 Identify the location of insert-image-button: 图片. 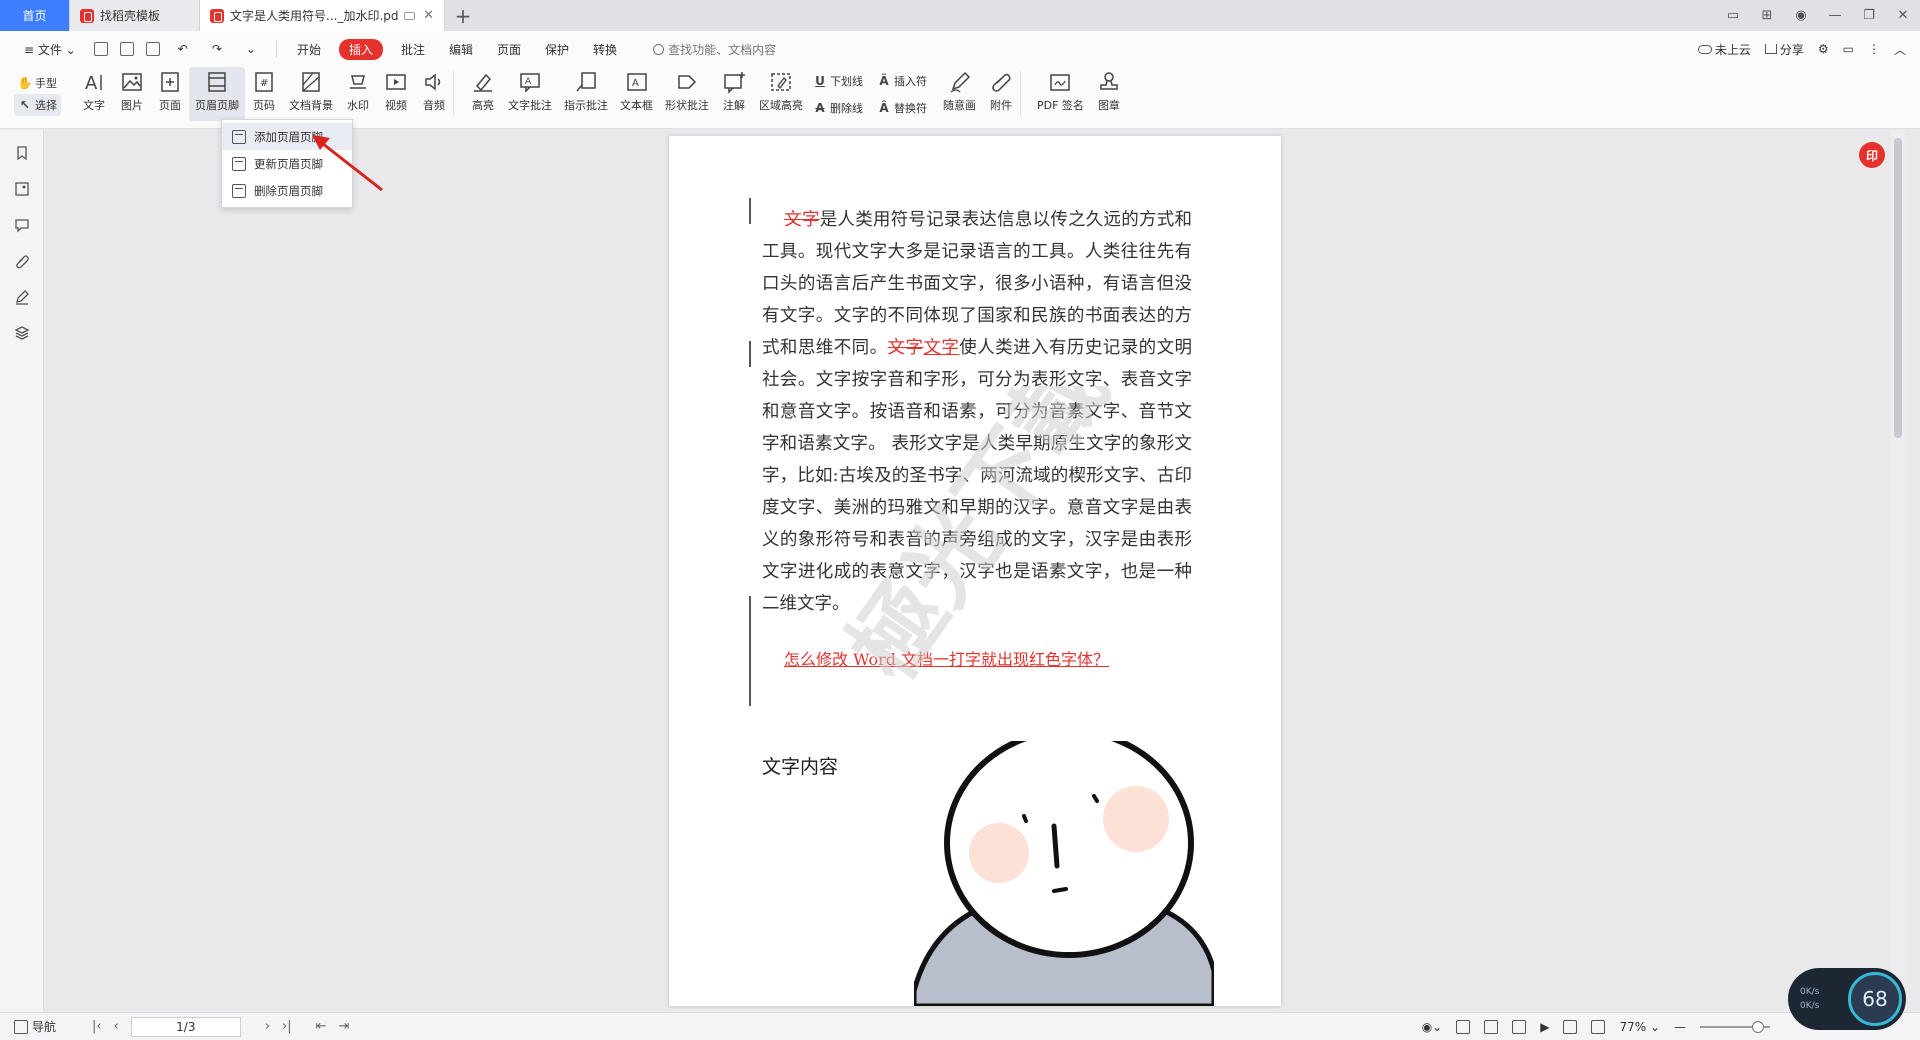
(132, 94).